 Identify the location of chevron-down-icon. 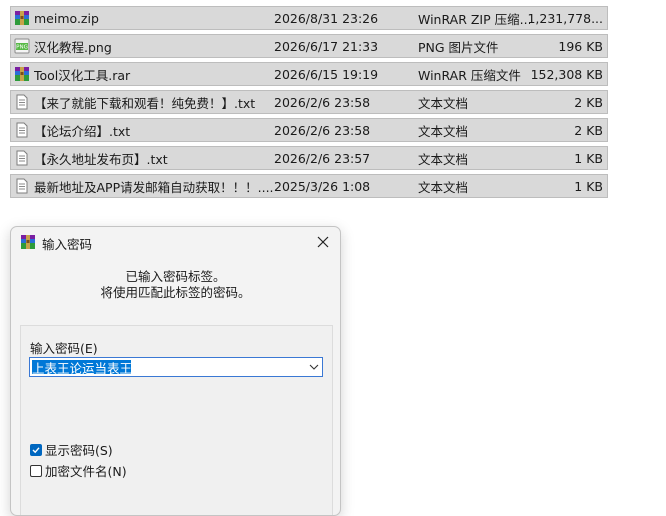
(314, 367).